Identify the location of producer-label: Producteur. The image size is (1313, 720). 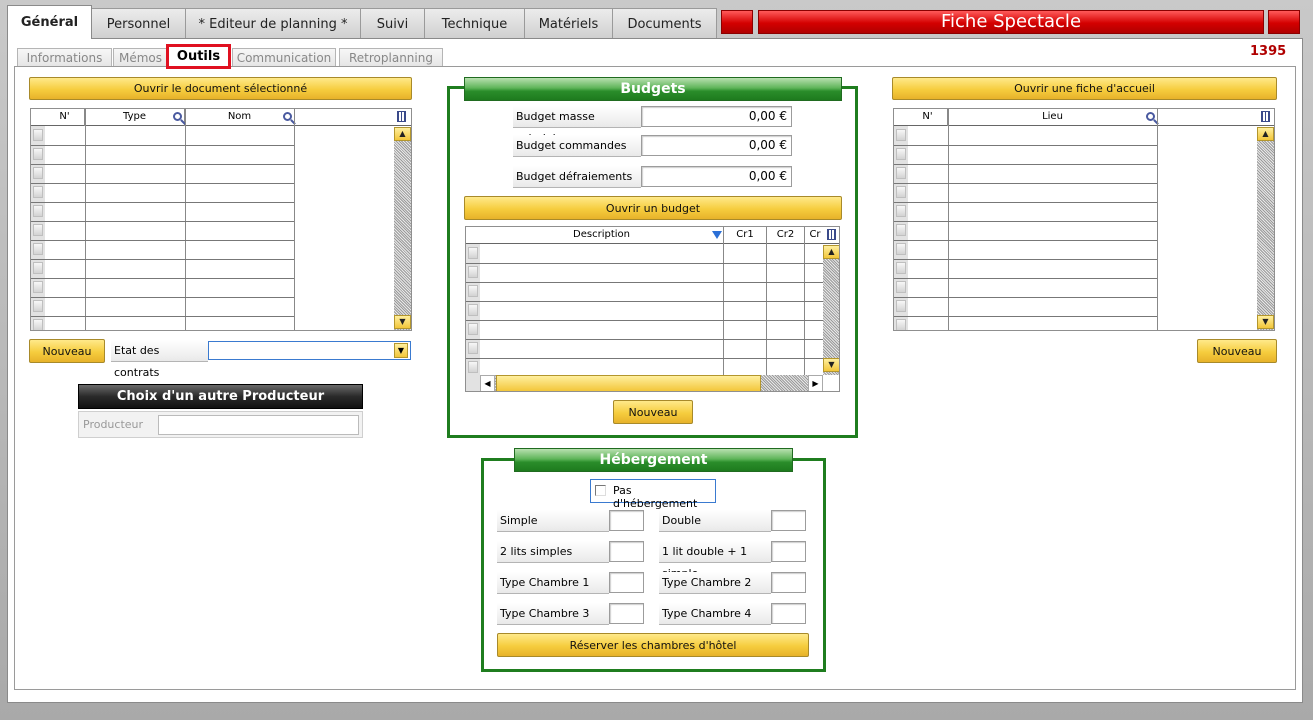
(113, 424).